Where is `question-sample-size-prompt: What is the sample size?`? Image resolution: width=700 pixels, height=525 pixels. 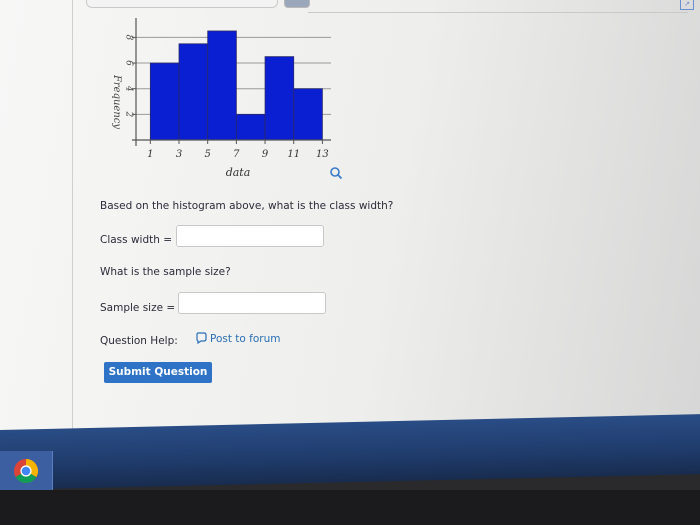
question-sample-size-prompt: What is the sample size? is located at coordinates (165, 272).